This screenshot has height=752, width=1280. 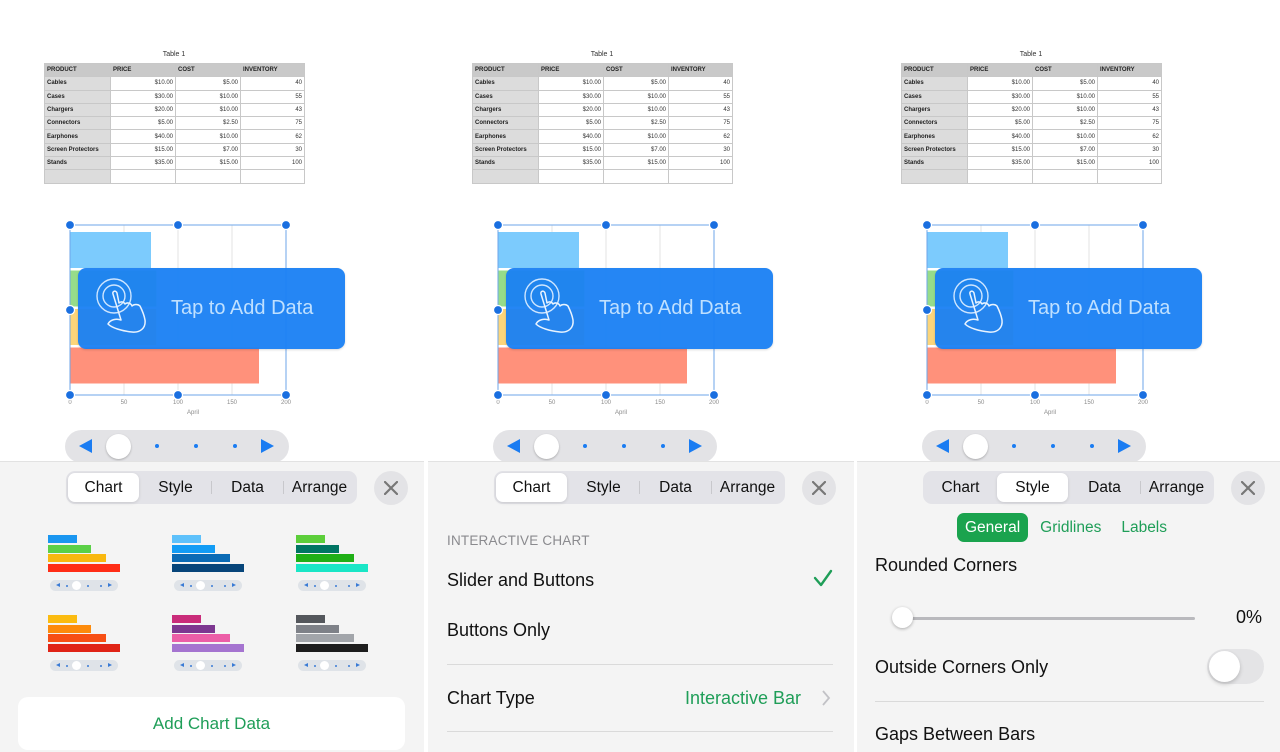 I want to click on column-header: PRODUCT, so click(x=505, y=70).